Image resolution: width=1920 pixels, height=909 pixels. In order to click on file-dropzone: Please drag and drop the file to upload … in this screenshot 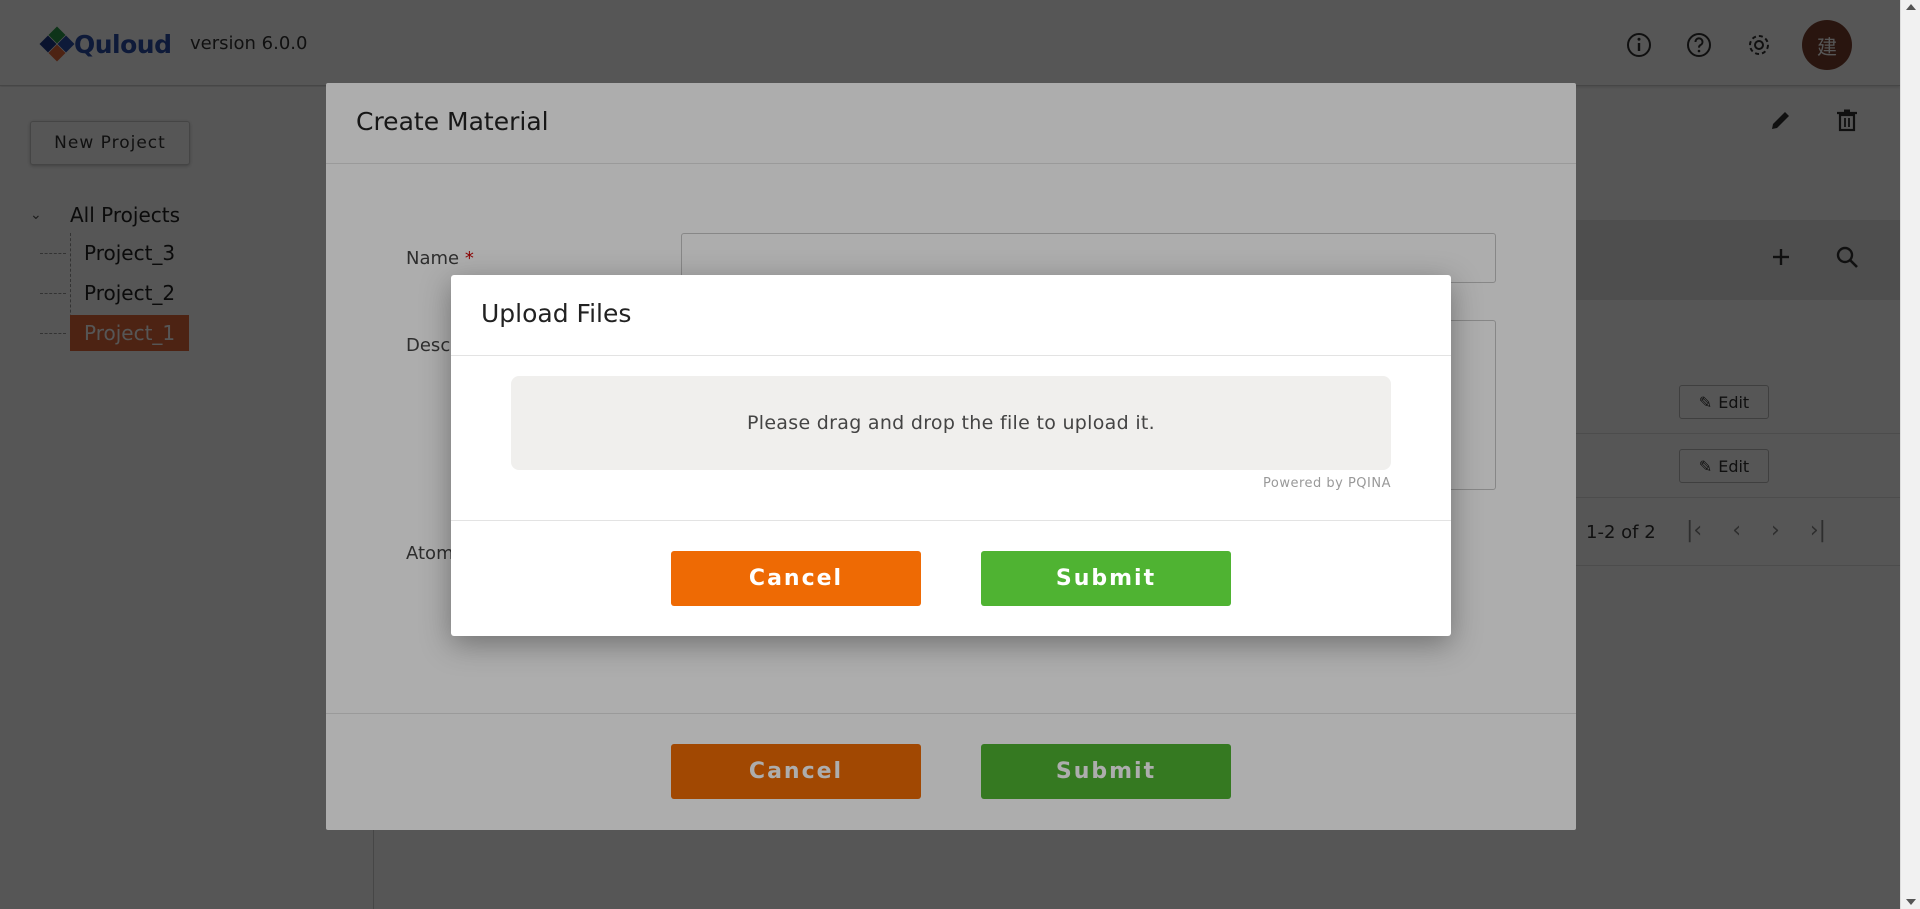, I will do `click(951, 423)`.